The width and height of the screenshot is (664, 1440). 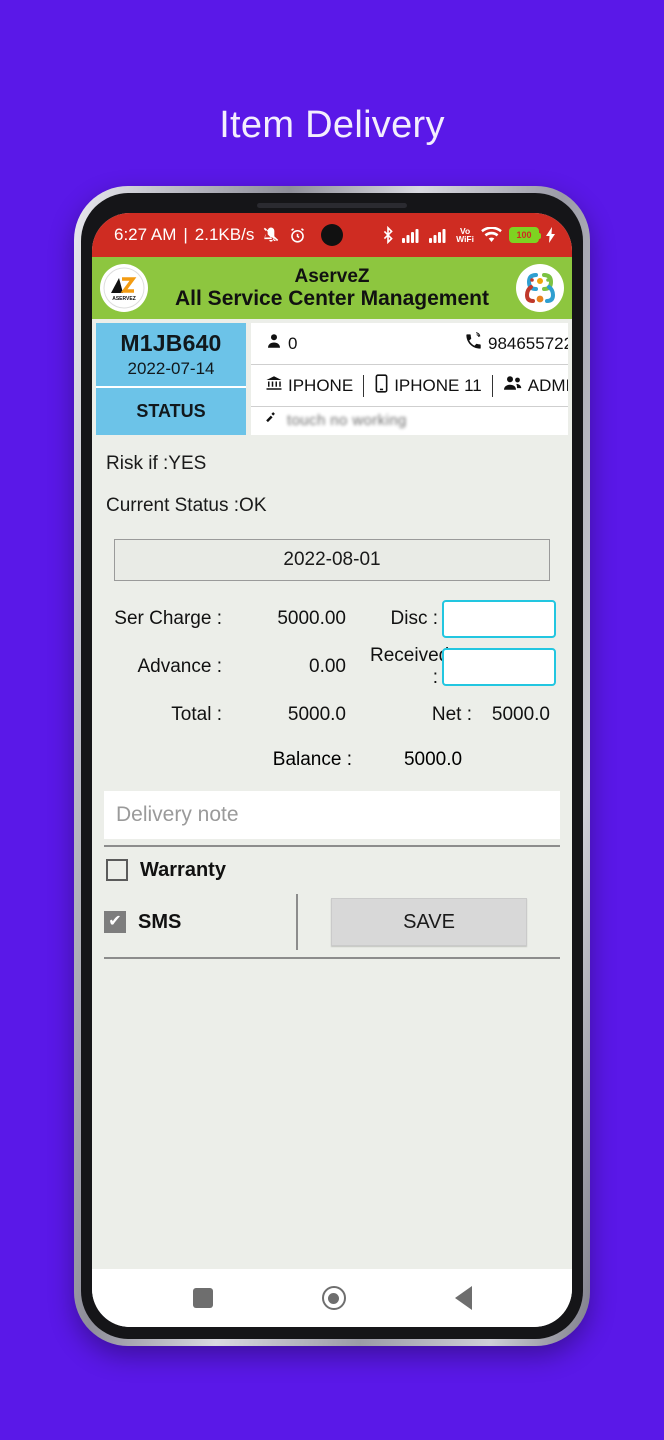 What do you see at coordinates (293, 343) in the screenshot?
I see `customer-count: 0` at bounding box center [293, 343].